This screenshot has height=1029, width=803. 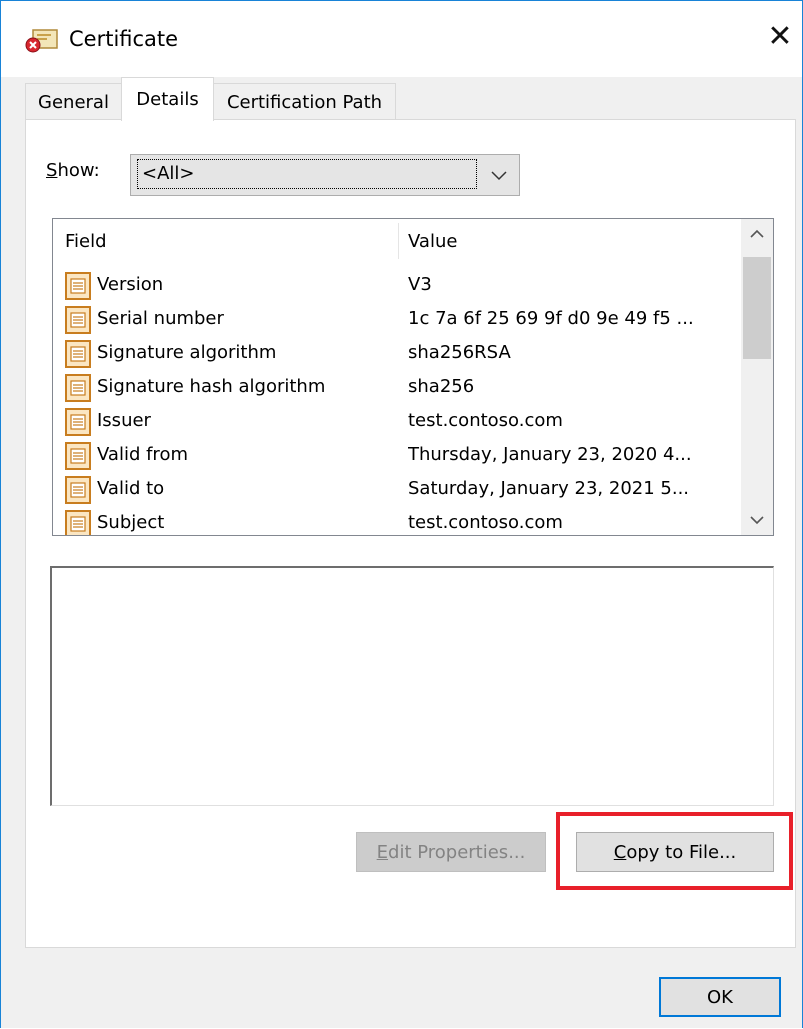 What do you see at coordinates (398, 422) in the screenshot?
I see `list-item: Issuer test.contoso.com` at bounding box center [398, 422].